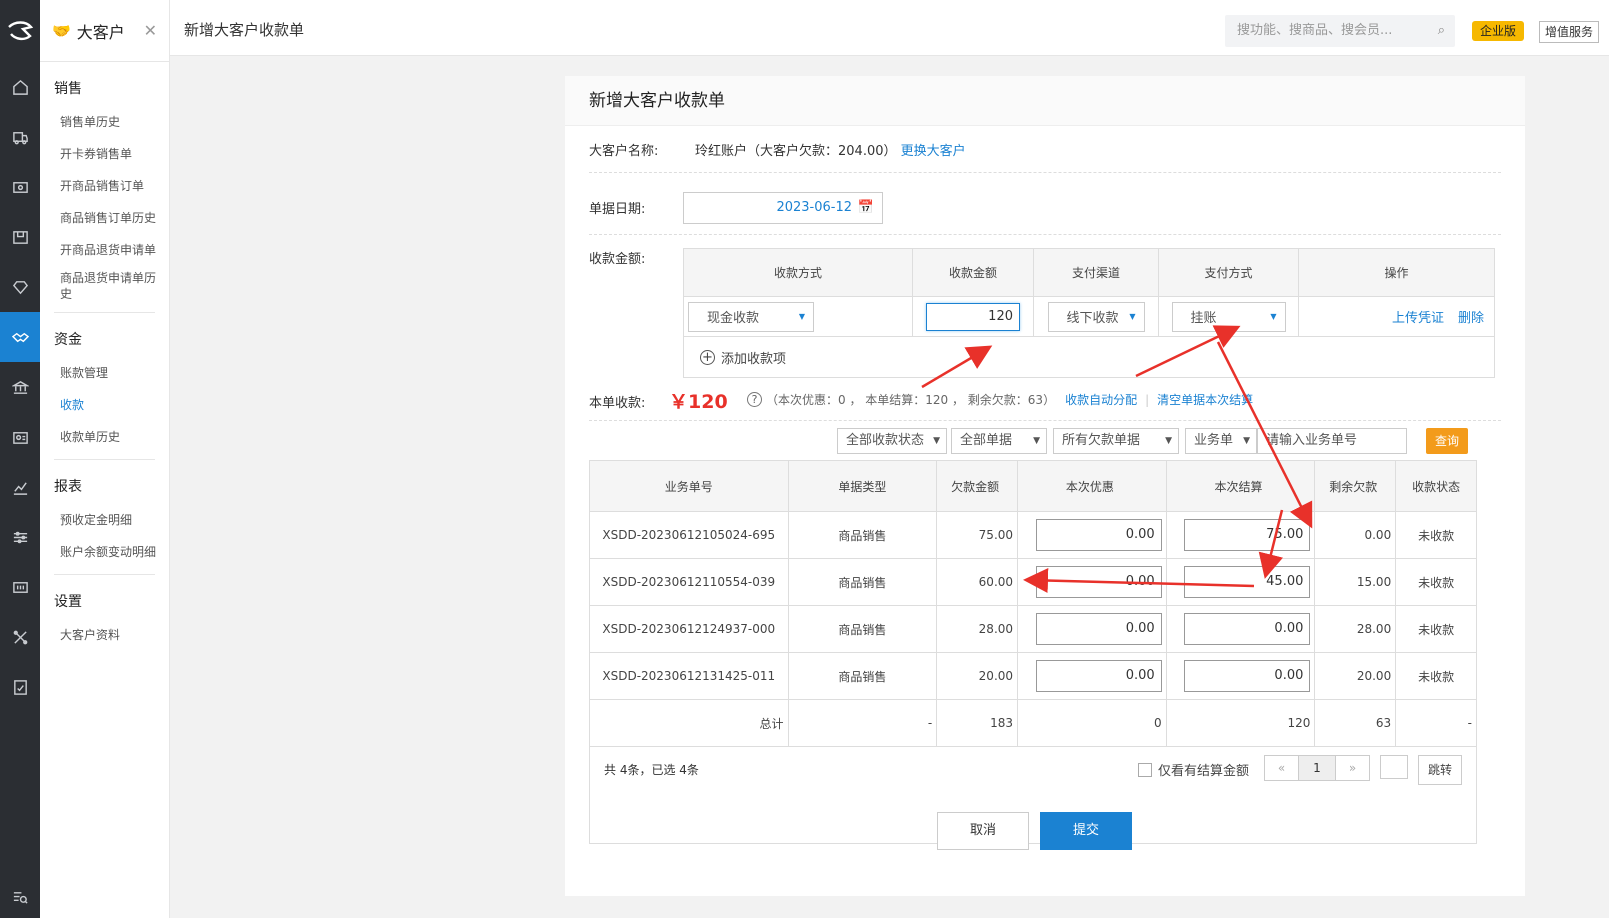 The width and height of the screenshot is (1609, 918). Describe the element at coordinates (104, 635) in the screenshot. I see `sidebar-item: 大客户资料` at that location.